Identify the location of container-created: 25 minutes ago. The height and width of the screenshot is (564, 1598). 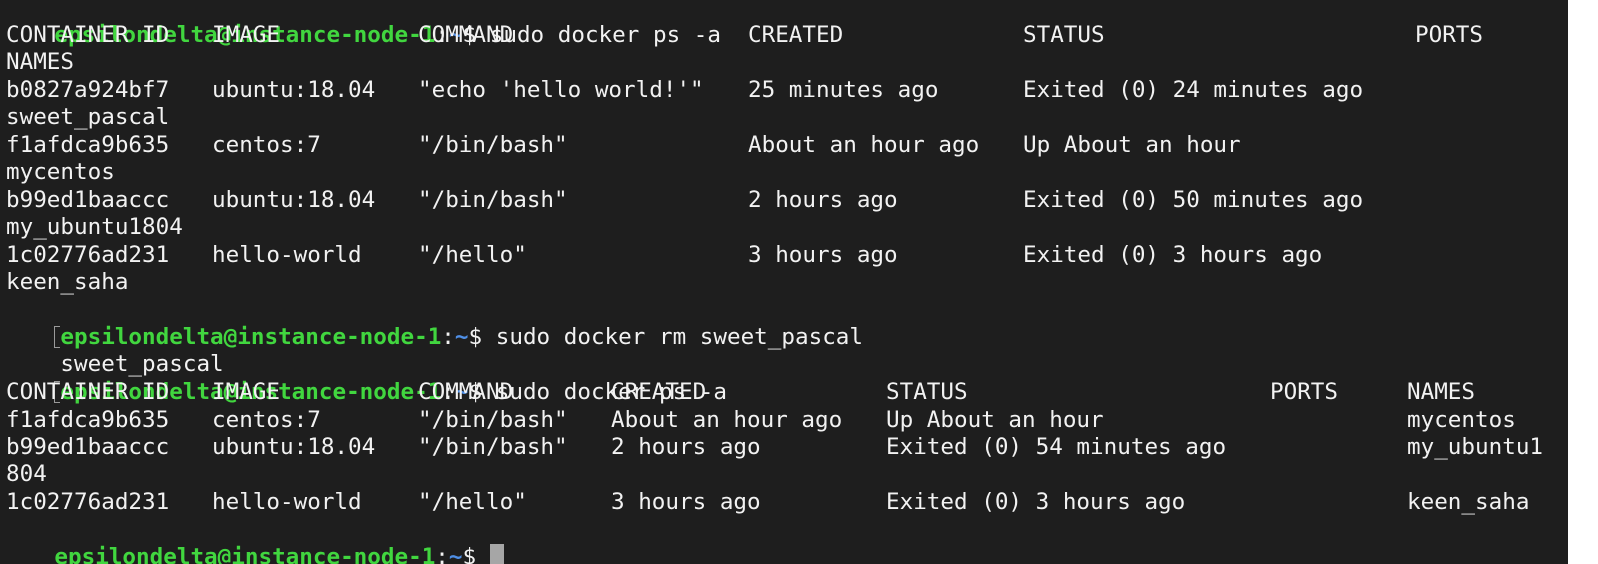
(843, 90).